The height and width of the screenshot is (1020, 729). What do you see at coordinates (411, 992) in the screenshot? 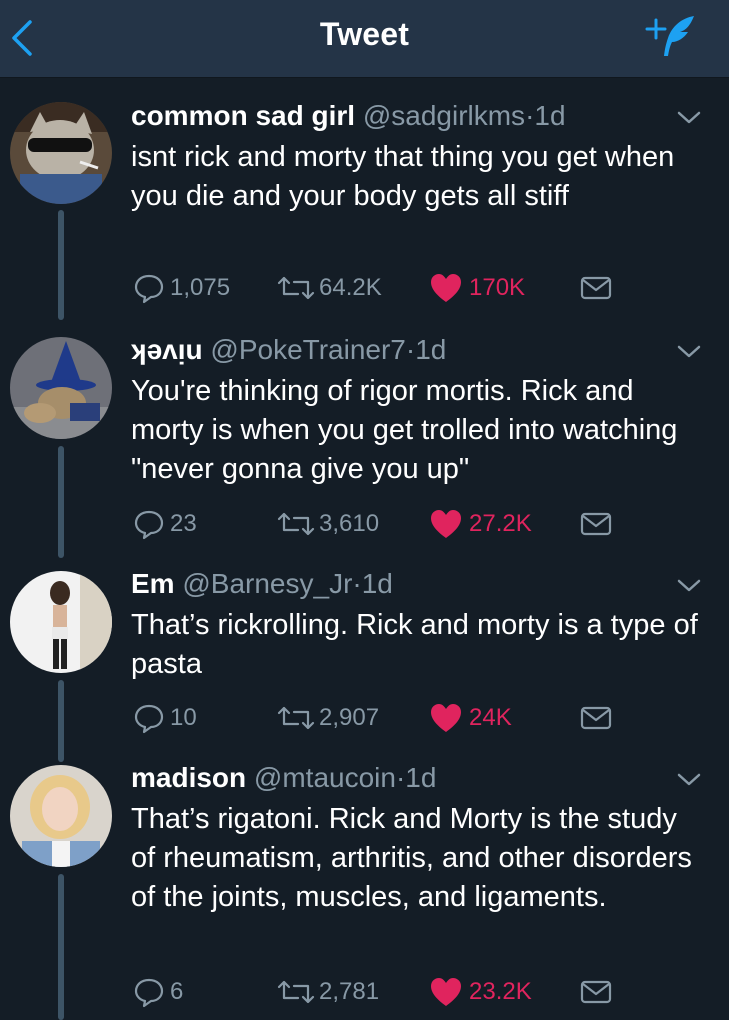
I see `tweet-actions: 6 2,781 23.2K` at bounding box center [411, 992].